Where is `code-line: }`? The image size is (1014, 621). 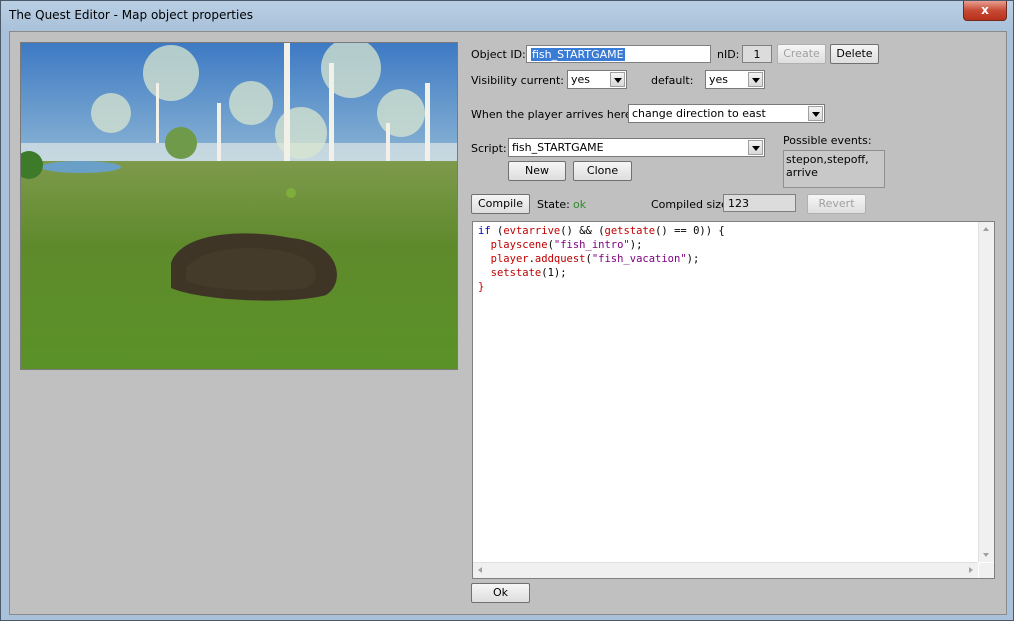
code-line: } is located at coordinates (481, 287).